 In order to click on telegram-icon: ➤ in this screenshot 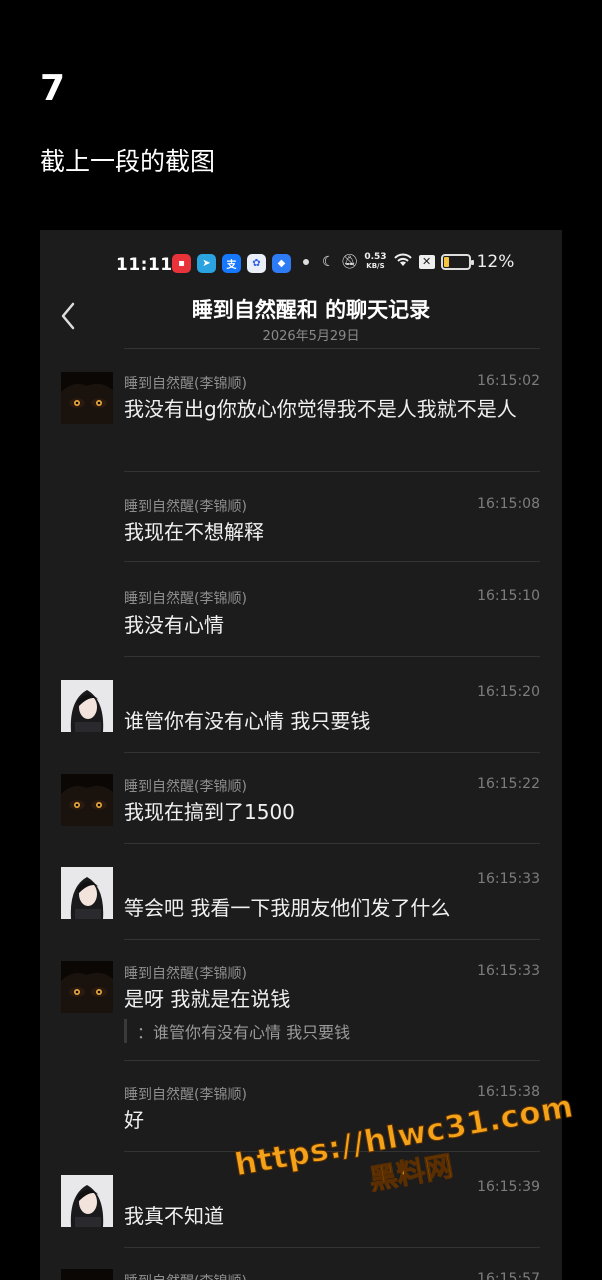, I will do `click(206, 263)`.